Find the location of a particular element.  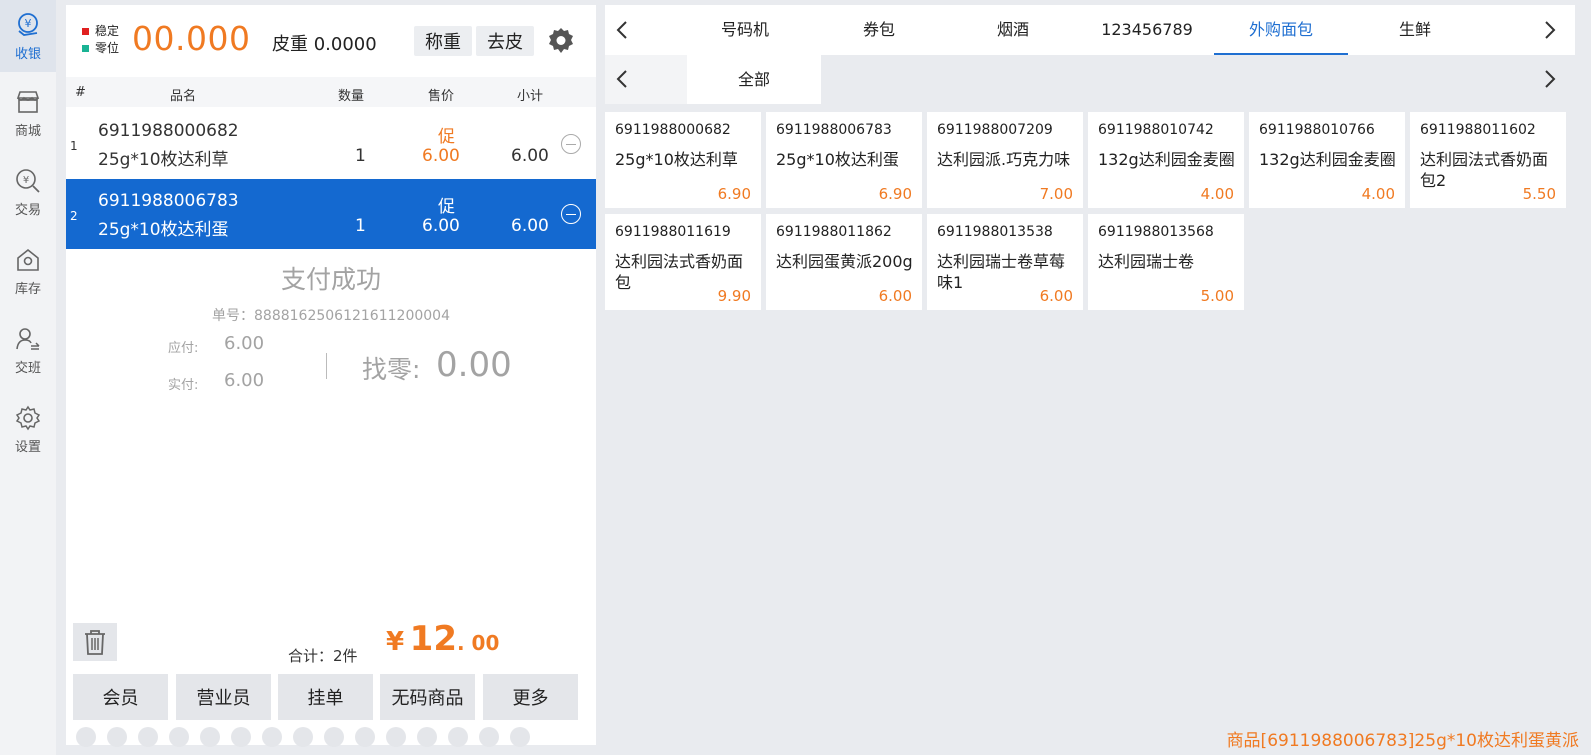

row-name: 25g*10枚达利草 is located at coordinates (163, 160).